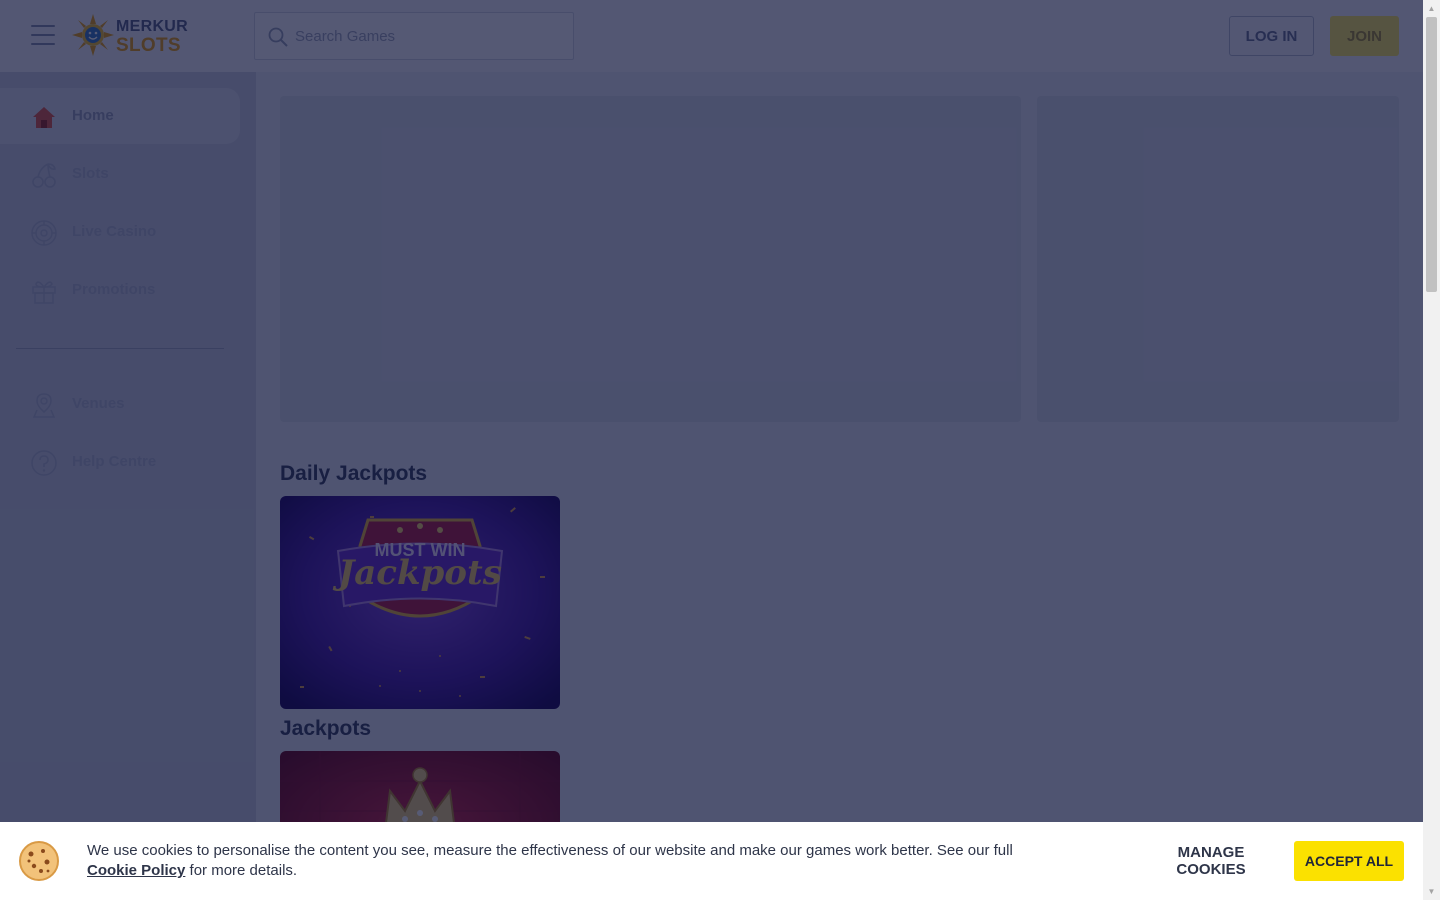 This screenshot has height=900, width=1440. What do you see at coordinates (120, 116) in the screenshot?
I see `sidebar-item-home: Home` at bounding box center [120, 116].